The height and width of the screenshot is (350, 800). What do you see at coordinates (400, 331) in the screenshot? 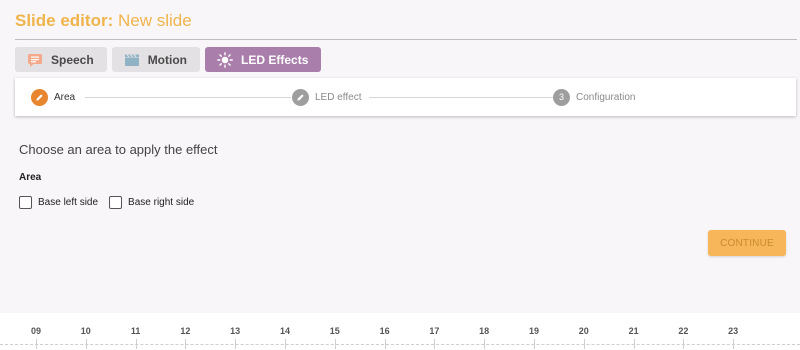
I see `timeline: 09 10 11 12 13 14 15 16 17 18 19 20 21 22 23` at bounding box center [400, 331].